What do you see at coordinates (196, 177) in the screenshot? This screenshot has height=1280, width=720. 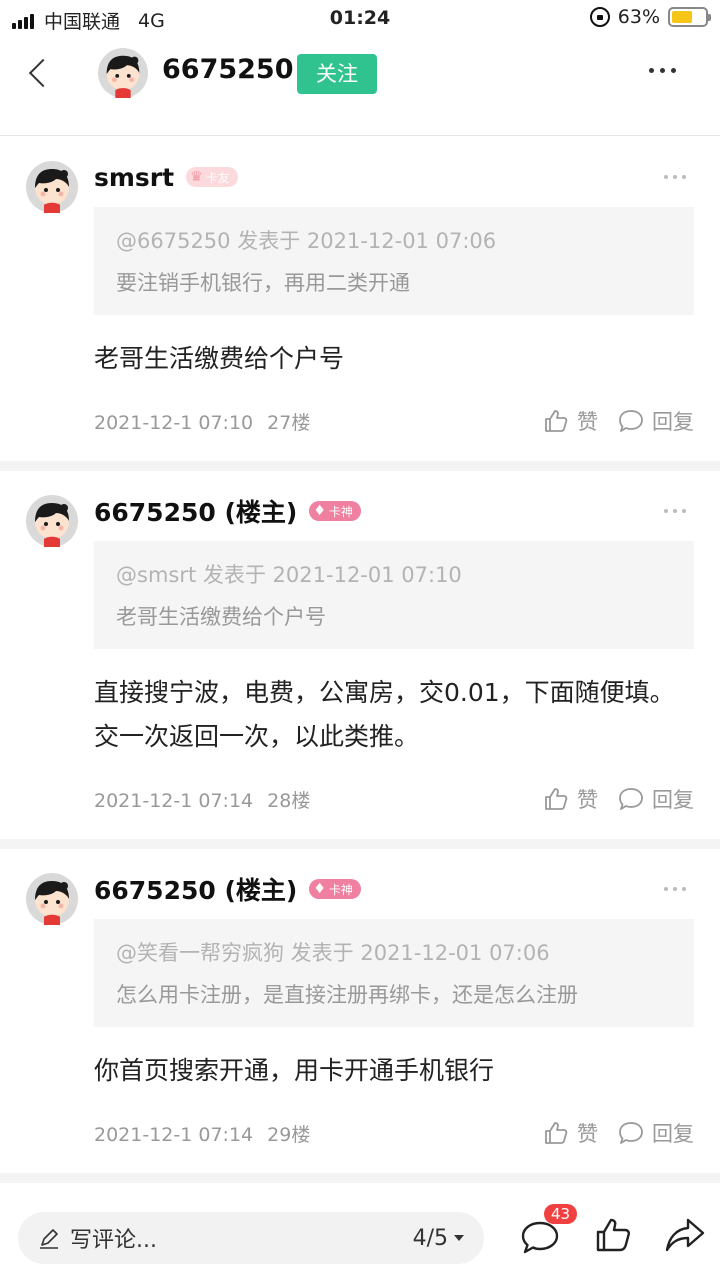 I see `crown-icon: ♛` at bounding box center [196, 177].